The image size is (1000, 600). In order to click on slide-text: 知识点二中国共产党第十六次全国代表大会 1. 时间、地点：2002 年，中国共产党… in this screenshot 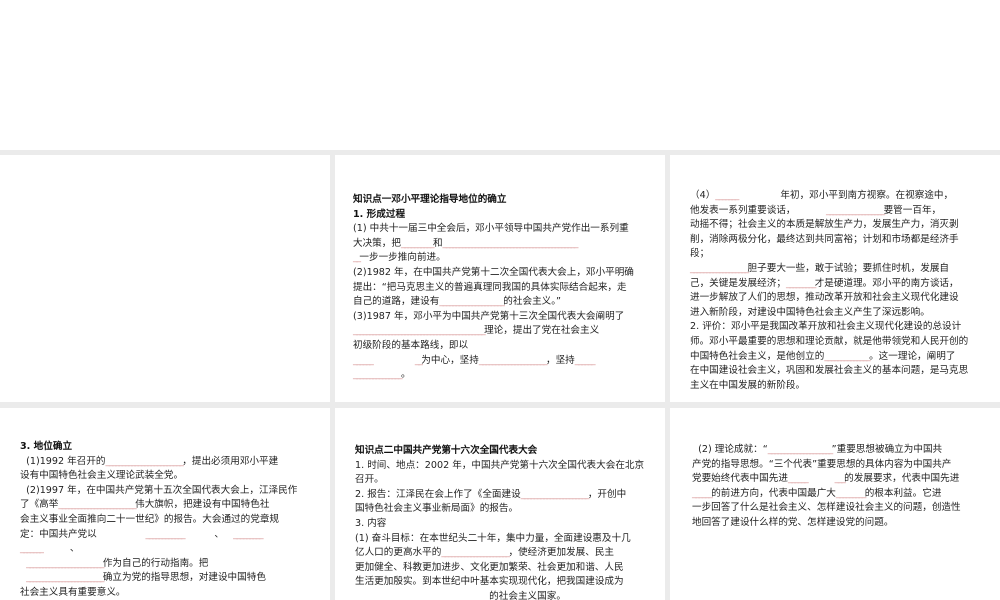, I will do `click(499, 522)`.